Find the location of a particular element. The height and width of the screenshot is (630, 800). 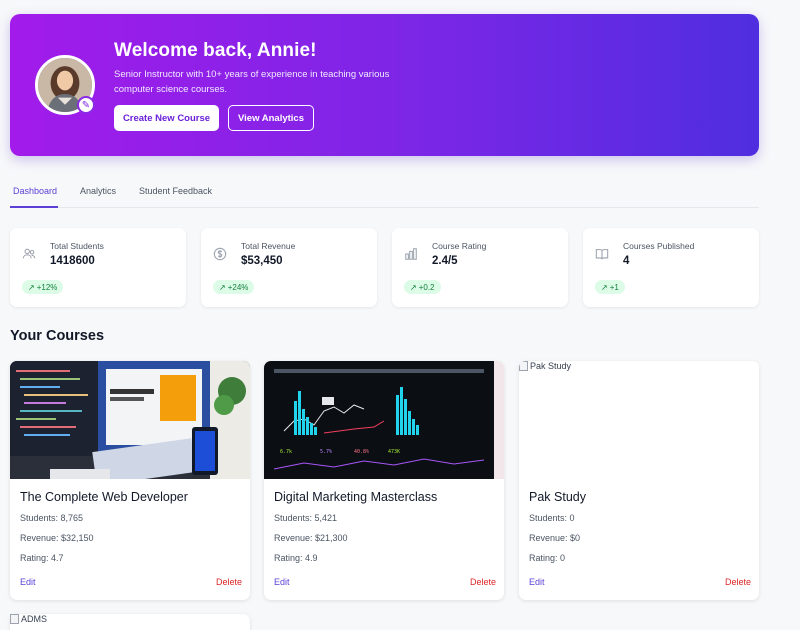

active-tab-indicator is located at coordinates (34, 207).